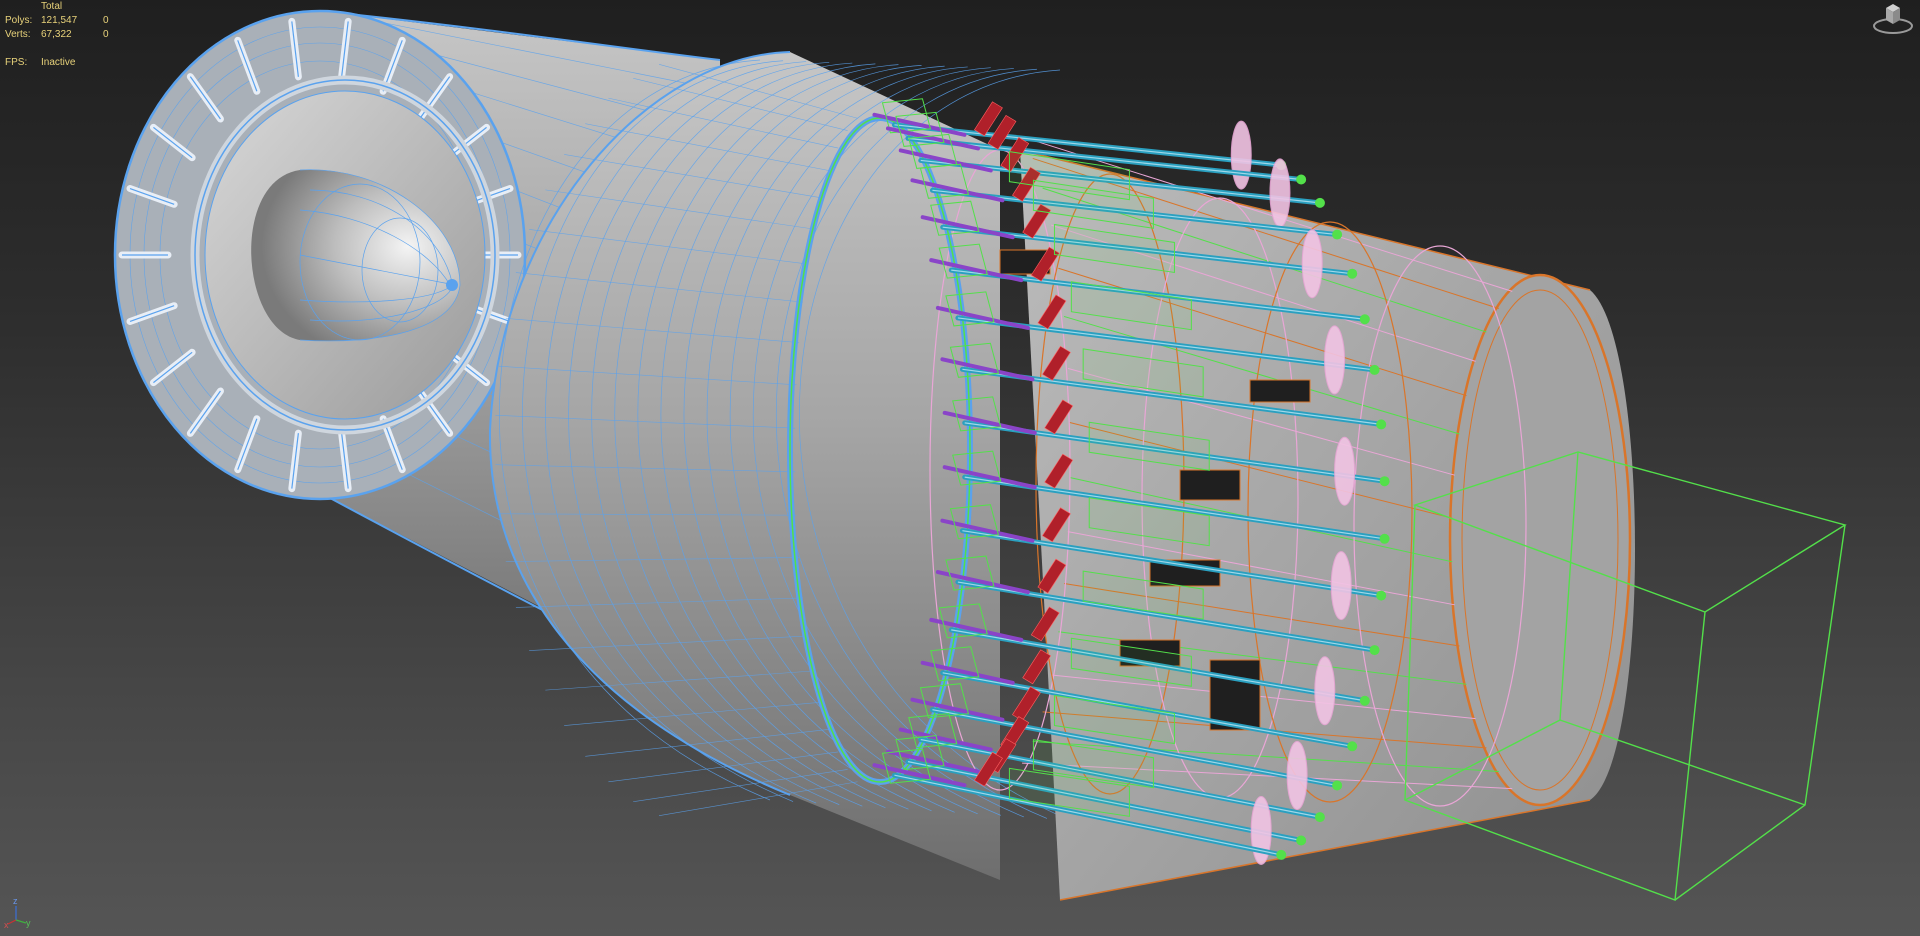 The height and width of the screenshot is (936, 1920). Describe the element at coordinates (19, 20) in the screenshot. I see `polys-label: Polys:` at that location.